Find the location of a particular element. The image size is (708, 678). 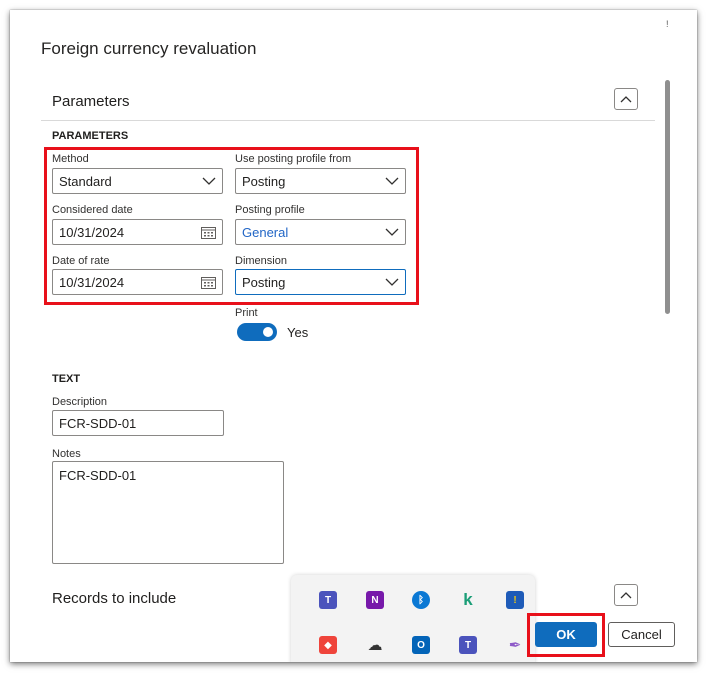

cloud-sync-icon: ☁ is located at coordinates (375, 645).